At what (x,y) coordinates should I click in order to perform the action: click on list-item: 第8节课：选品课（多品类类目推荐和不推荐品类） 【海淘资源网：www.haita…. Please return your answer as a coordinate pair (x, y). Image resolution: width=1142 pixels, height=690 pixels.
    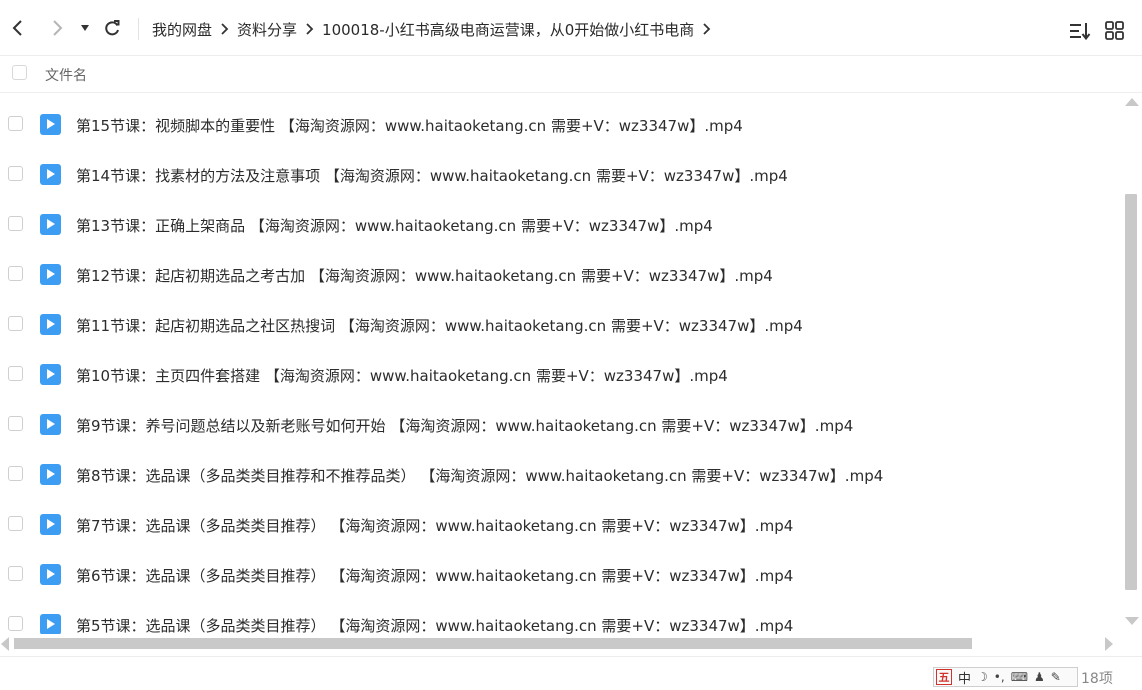
    Looking at the image, I should click on (562, 475).